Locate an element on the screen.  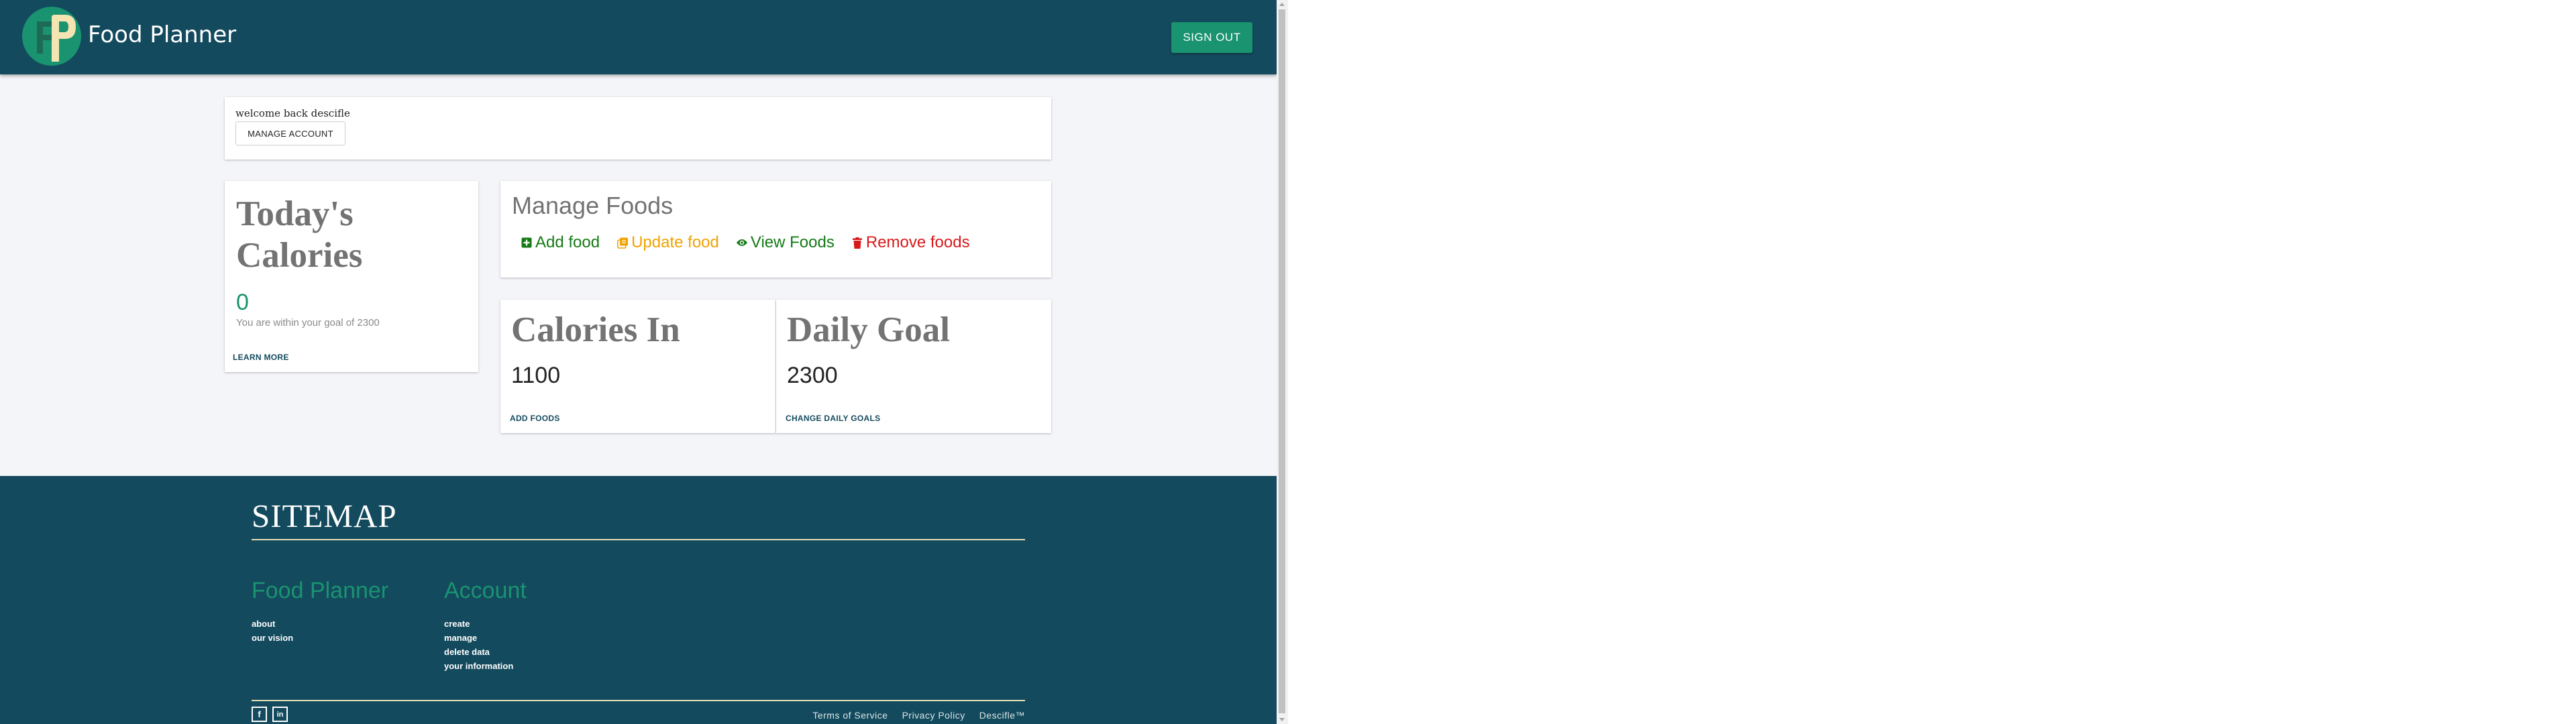
manage-account-button: MANAGE ACCOUNT is located at coordinates (290, 133).